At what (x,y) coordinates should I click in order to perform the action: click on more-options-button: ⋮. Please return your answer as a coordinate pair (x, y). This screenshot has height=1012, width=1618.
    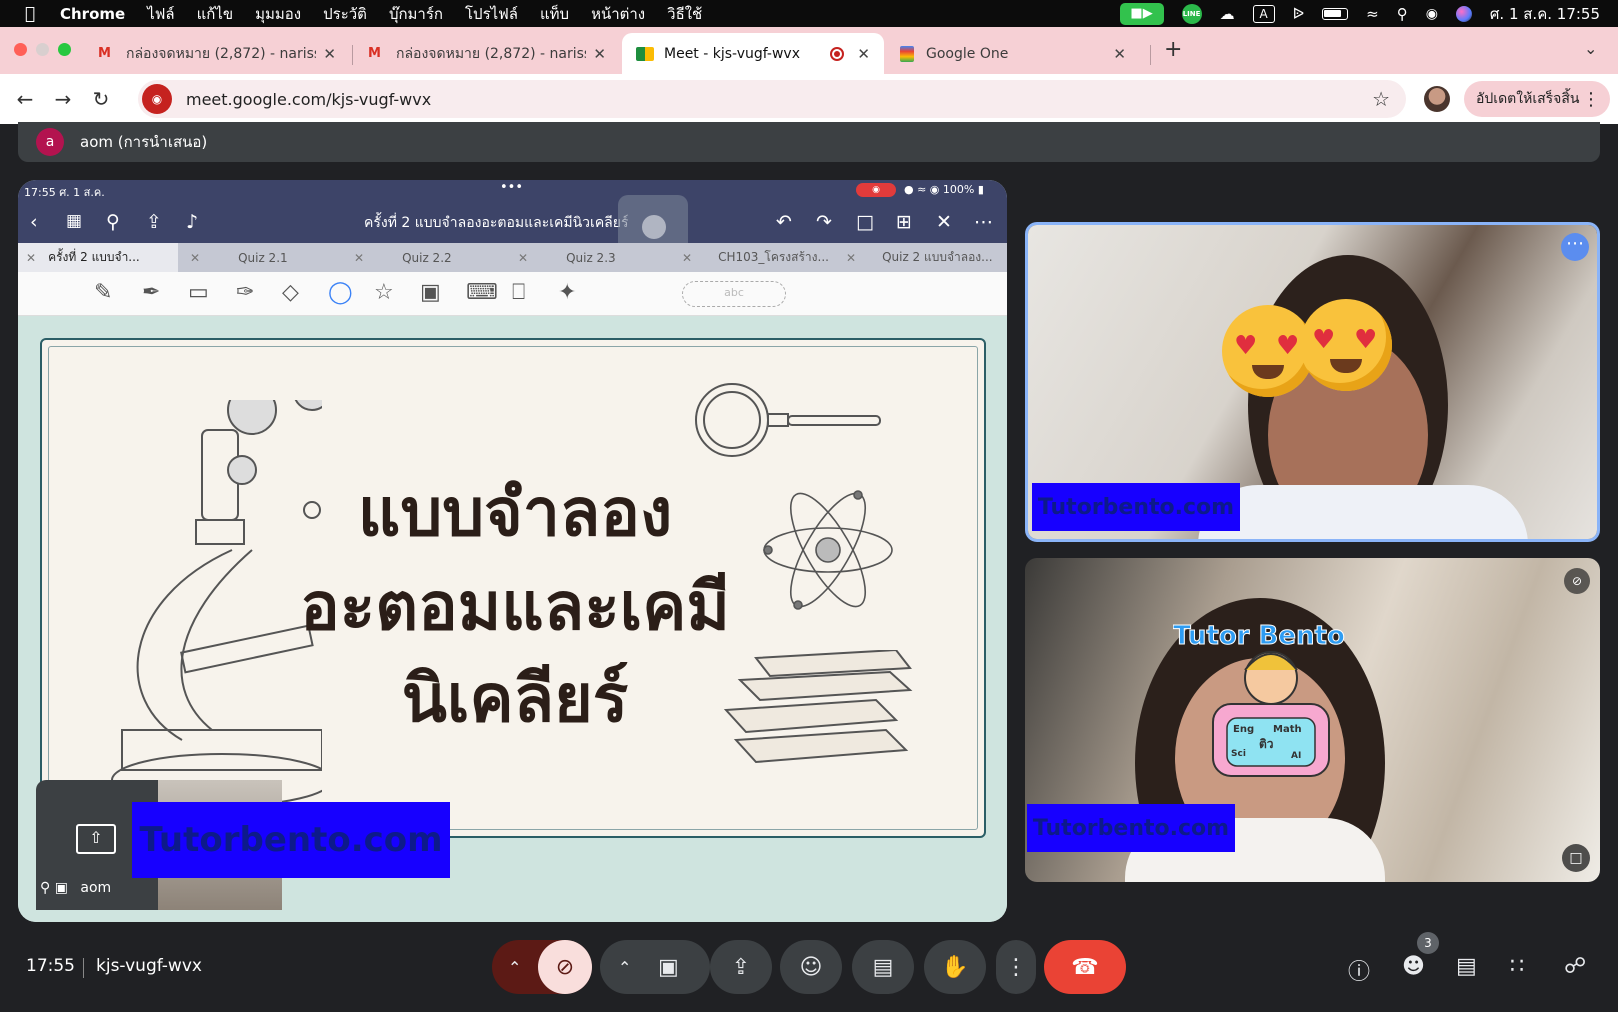
    Looking at the image, I should click on (1016, 967).